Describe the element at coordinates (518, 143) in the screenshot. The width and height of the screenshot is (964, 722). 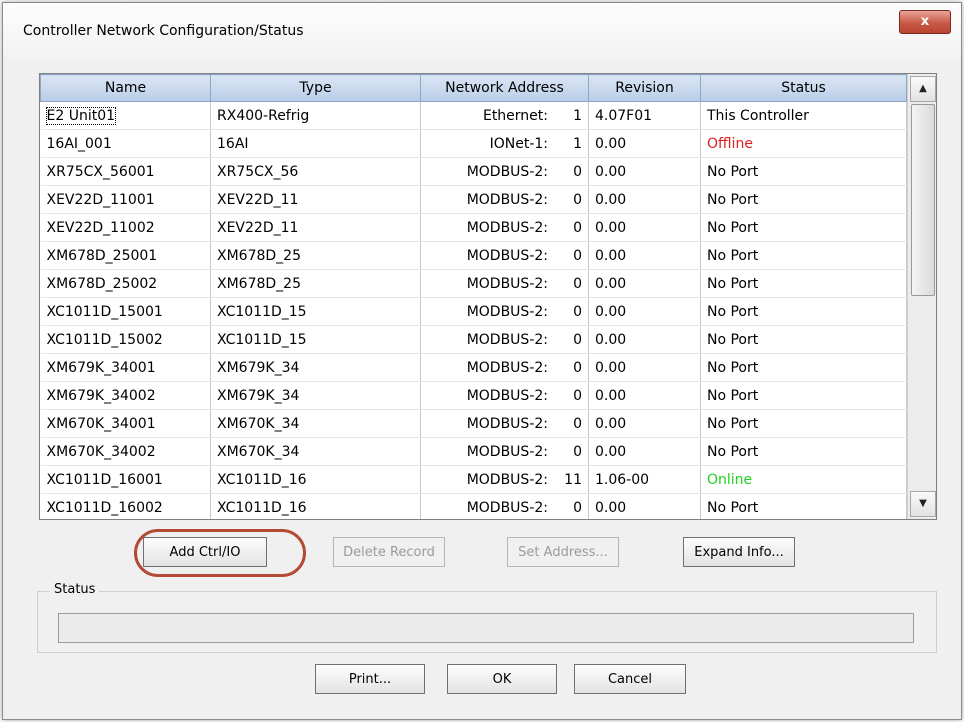
I see `network-protocol: IONet-1:` at that location.